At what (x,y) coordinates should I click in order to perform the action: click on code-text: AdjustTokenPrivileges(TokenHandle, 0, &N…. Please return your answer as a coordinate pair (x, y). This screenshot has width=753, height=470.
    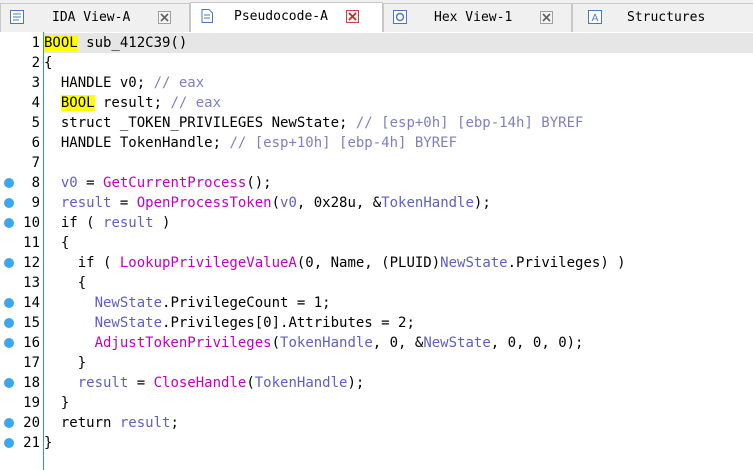
    Looking at the image, I should click on (314, 343).